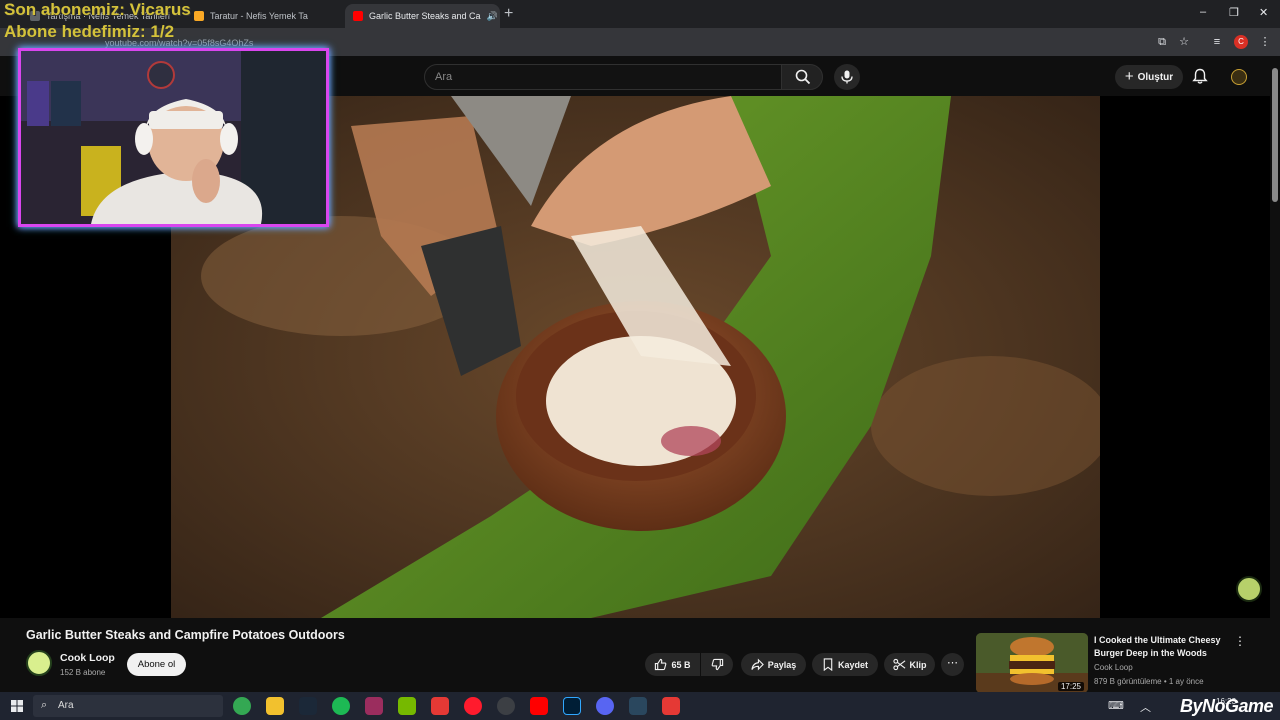  Describe the element at coordinates (425, 16) in the screenshot. I see `tab-label: Garlic Butter Steaks and Ca` at that location.